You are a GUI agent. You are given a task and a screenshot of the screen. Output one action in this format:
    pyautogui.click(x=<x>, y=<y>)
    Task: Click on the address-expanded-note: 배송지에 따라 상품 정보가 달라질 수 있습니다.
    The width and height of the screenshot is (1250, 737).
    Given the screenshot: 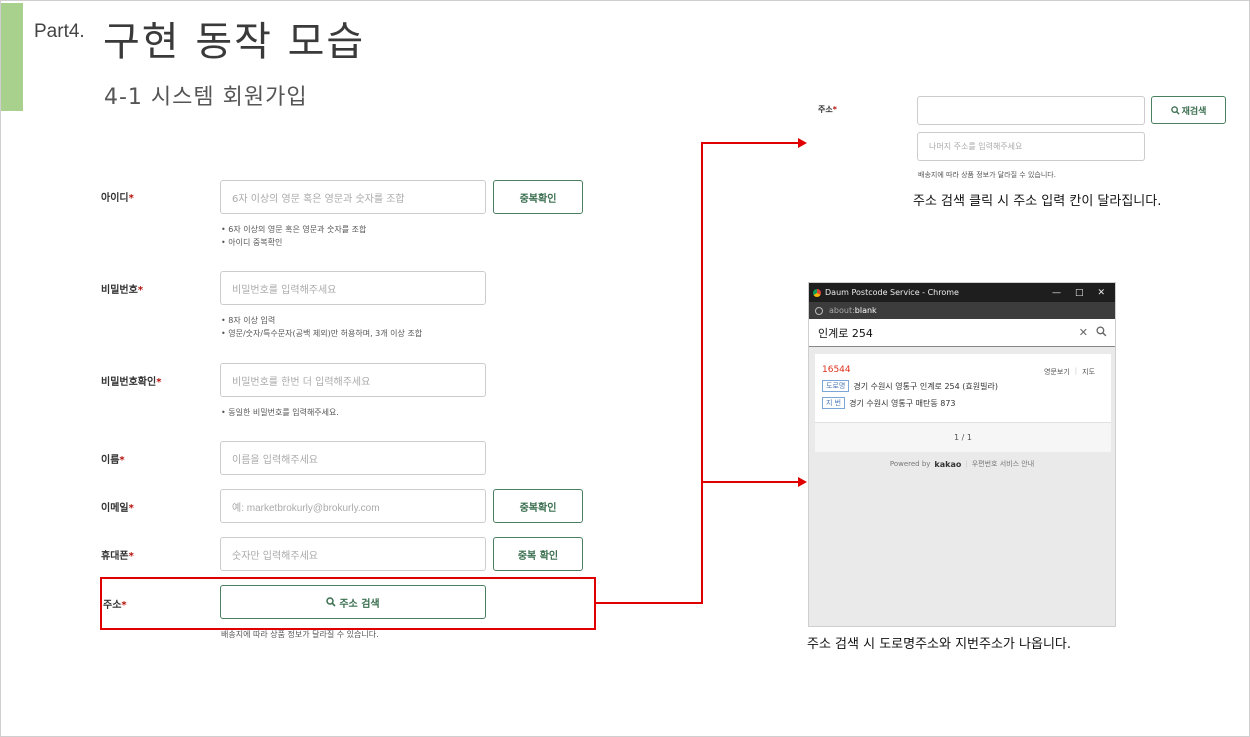 What is the action you would take?
    pyautogui.click(x=987, y=175)
    